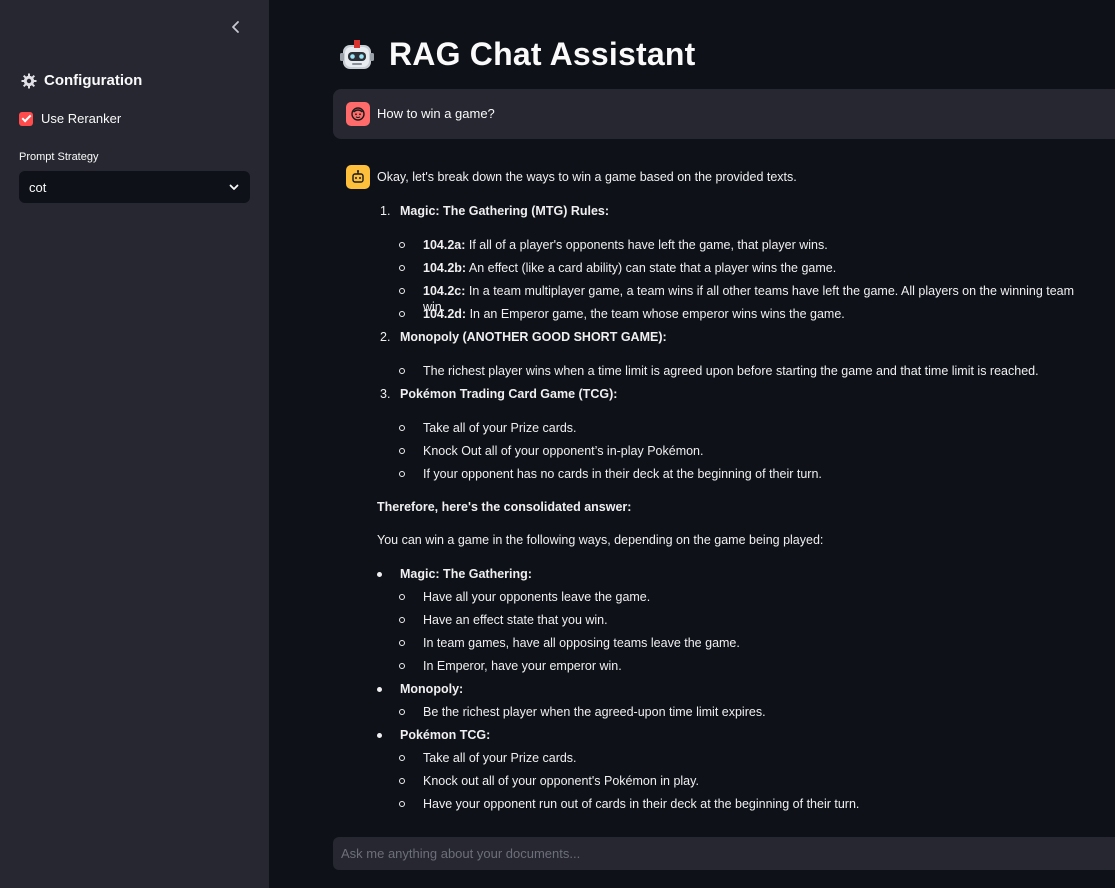 Image resolution: width=1115 pixels, height=888 pixels. I want to click on answer-section: 3. Pokémon Trading Card Game (TCG):, so click(737, 403).